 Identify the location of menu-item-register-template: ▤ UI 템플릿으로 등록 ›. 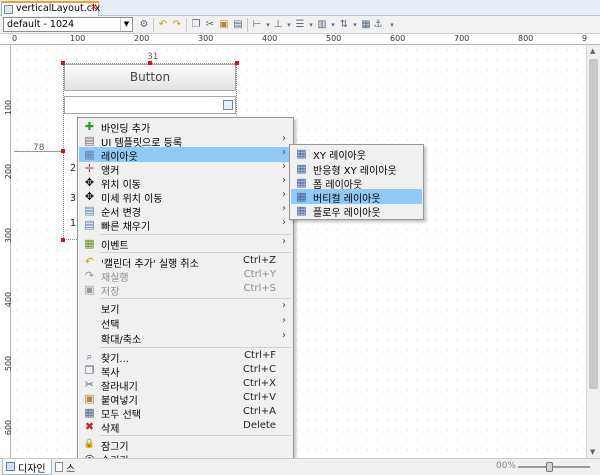
(185, 141).